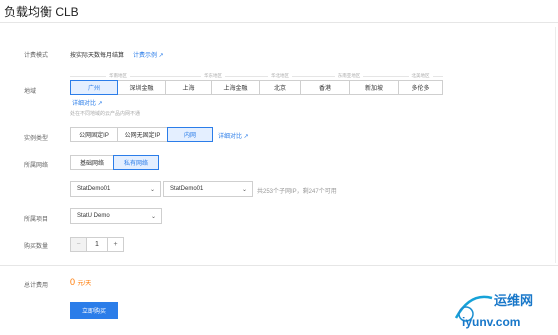 The width and height of the screenshot is (558, 335). I want to click on region-option-shanghai-finance: 上海金融, so click(235, 87).